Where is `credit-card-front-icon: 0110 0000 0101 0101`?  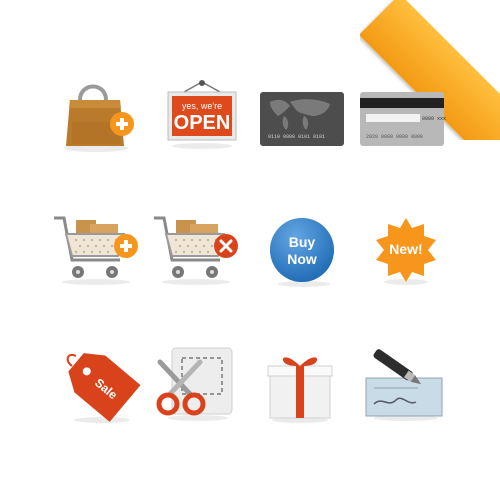
credit-card-front-icon: 0110 0000 0101 0101 is located at coordinates (303, 121).